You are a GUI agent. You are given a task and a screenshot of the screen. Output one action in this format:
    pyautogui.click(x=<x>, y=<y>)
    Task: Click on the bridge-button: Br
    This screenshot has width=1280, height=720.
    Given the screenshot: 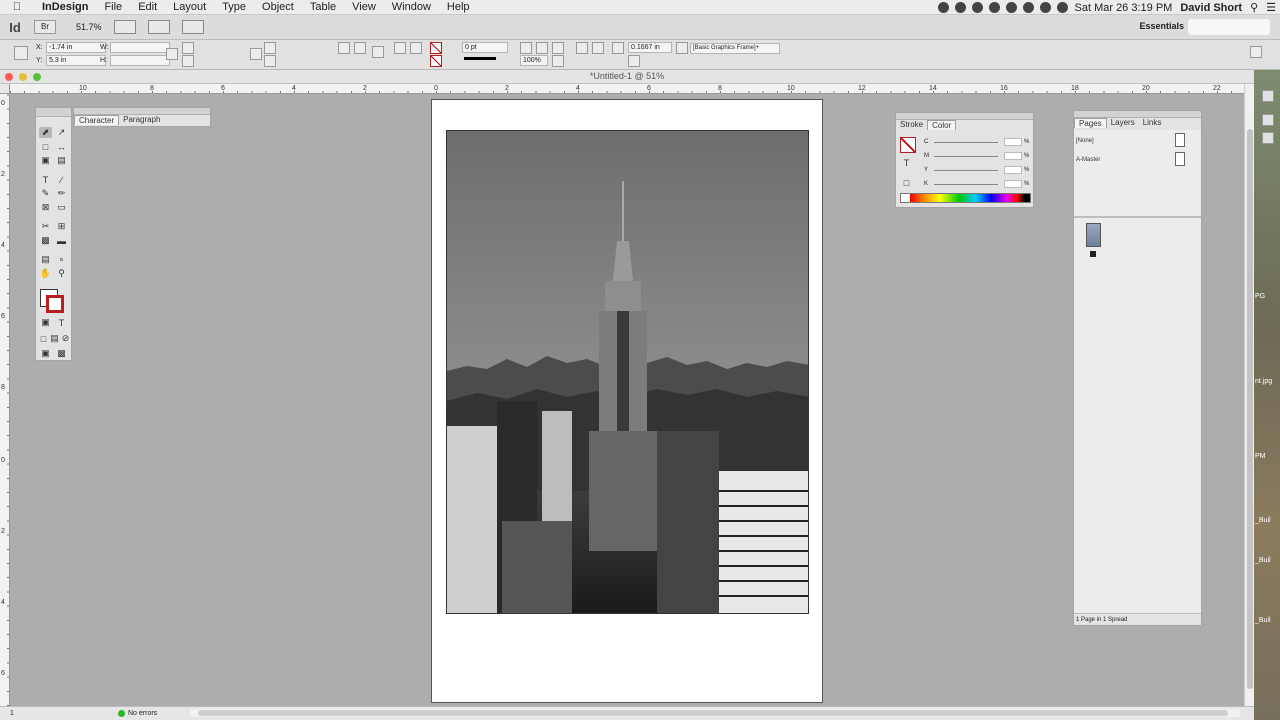 What is the action you would take?
    pyautogui.click(x=45, y=27)
    